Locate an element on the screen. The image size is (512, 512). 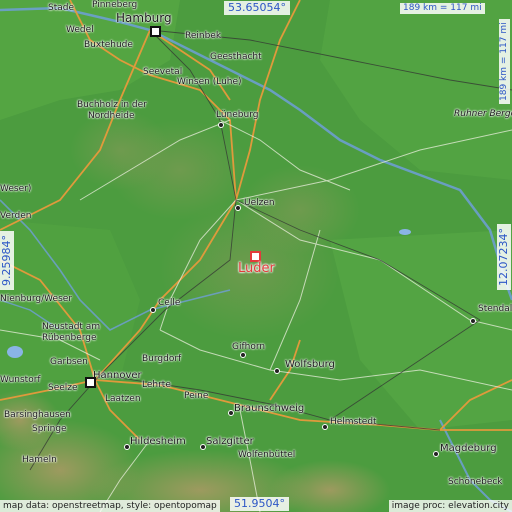
place-label-celle: Celle is located at coordinates (169, 303).